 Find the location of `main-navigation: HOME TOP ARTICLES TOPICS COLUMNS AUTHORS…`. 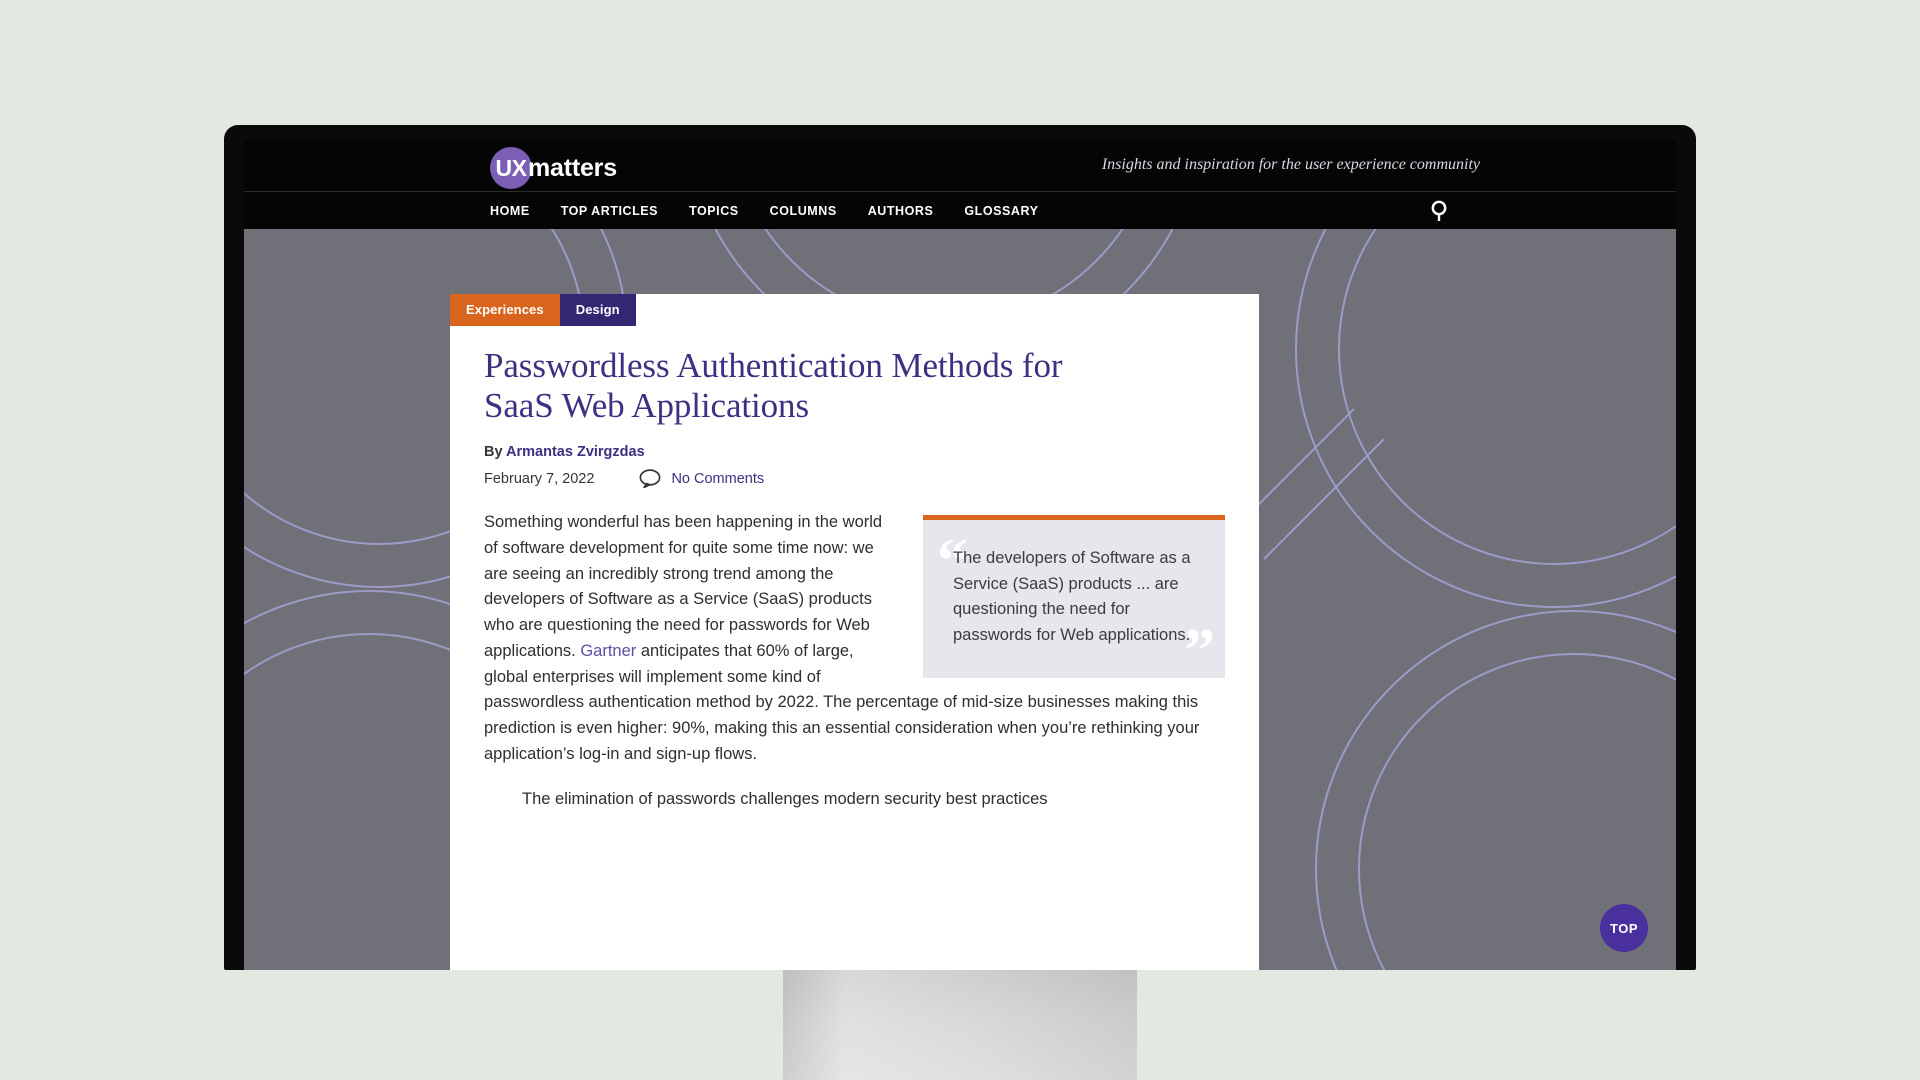

main-navigation: HOME TOP ARTICLES TOPICS COLUMNS AUTHORS… is located at coordinates (779, 210).